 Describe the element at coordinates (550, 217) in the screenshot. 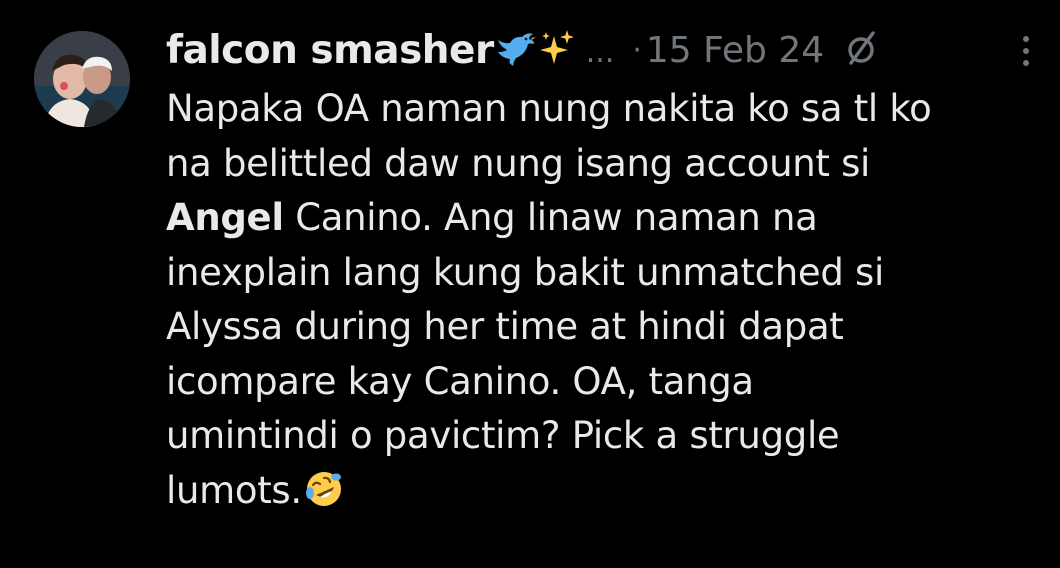

I see `tweet-line-rest: Canino. Ang linaw naman na` at that location.